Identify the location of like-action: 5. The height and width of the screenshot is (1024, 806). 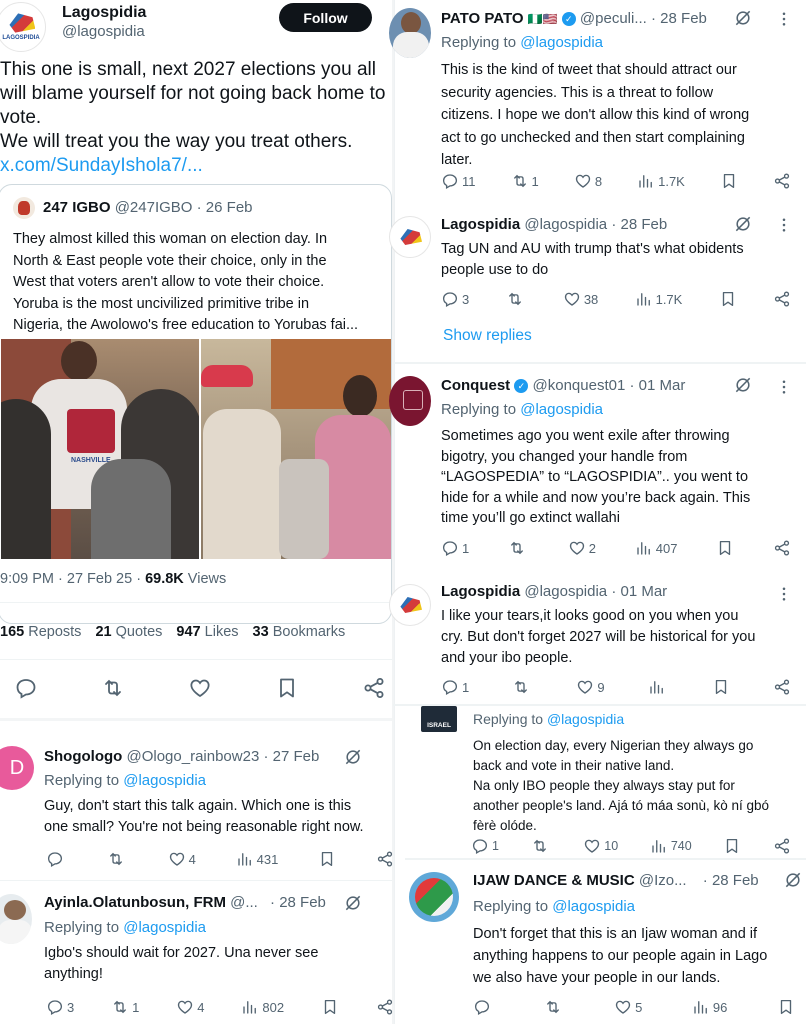
(628, 1007).